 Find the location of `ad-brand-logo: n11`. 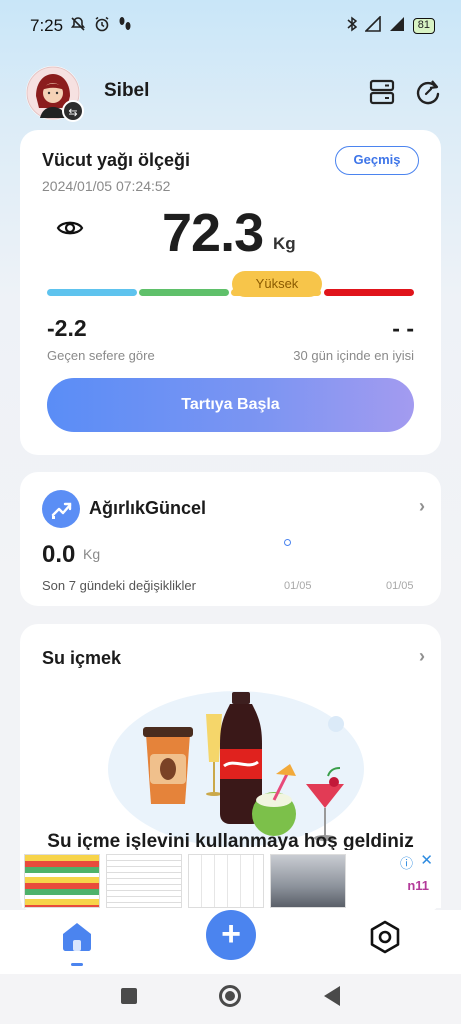

ad-brand-logo: n11 is located at coordinates (418, 885).